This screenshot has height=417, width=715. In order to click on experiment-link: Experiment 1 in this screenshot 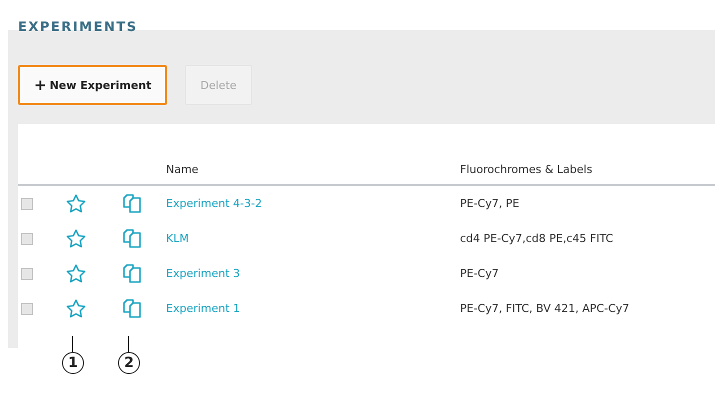, I will do `click(313, 308)`.